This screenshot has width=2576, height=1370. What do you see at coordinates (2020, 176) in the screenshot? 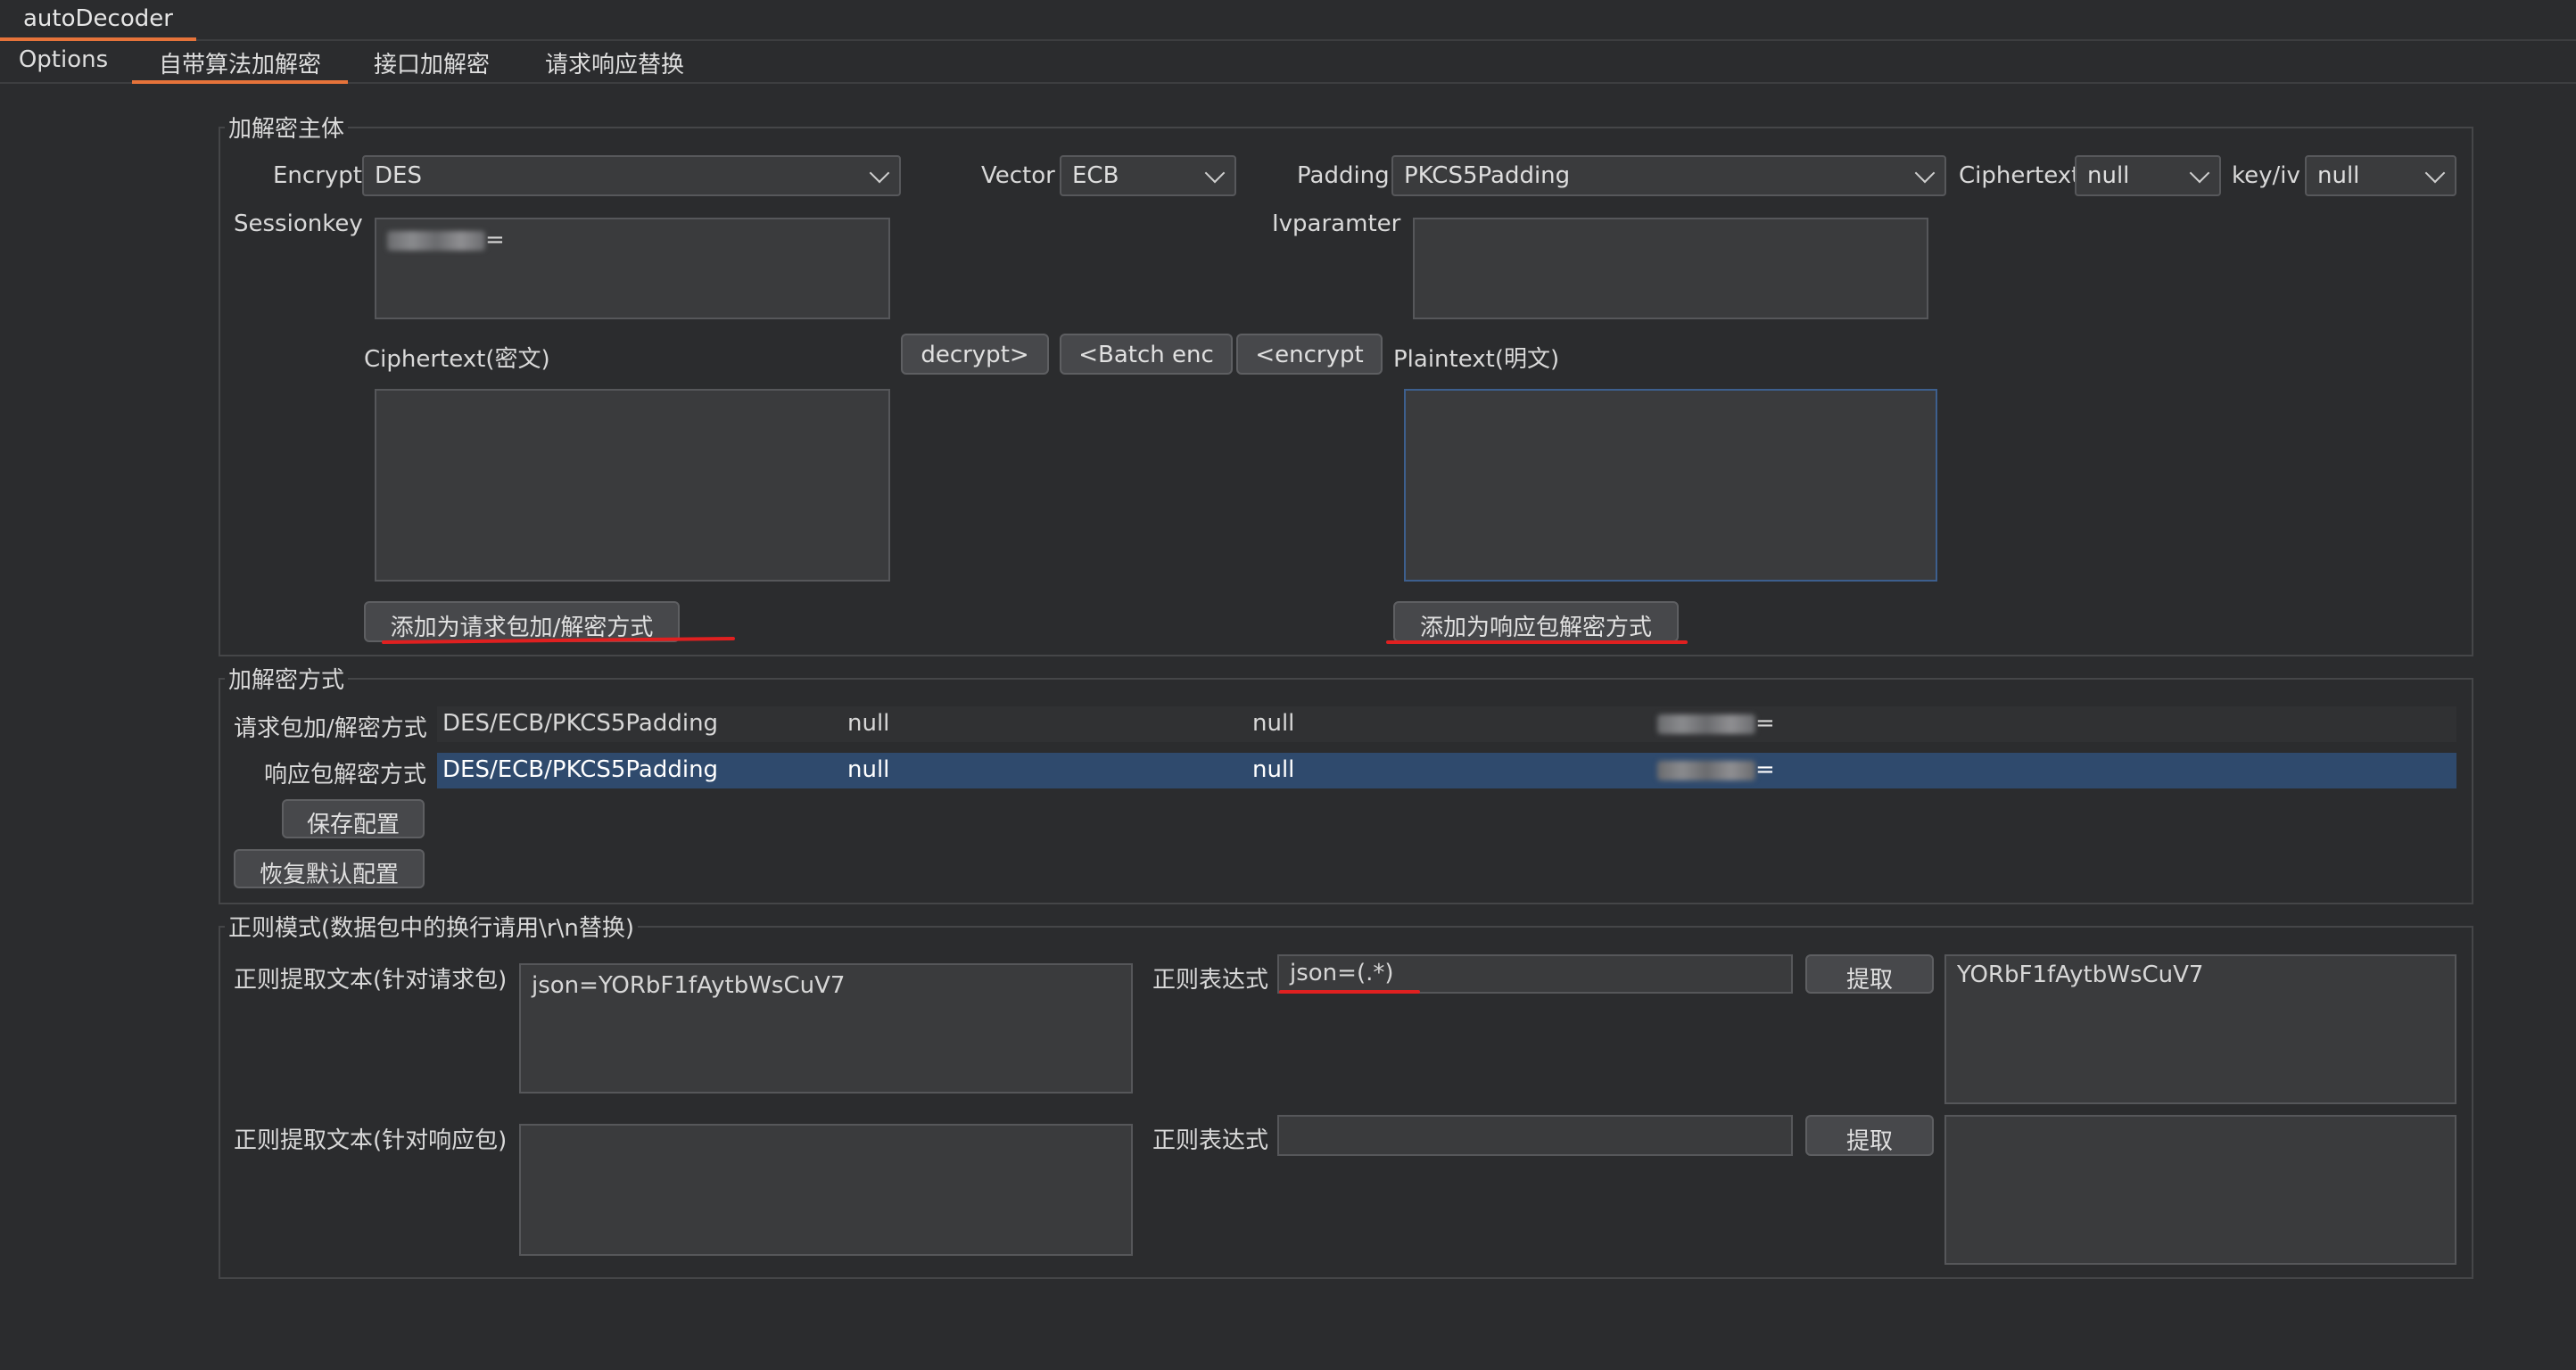
I see `ciphertext-format-label: Ciphertext` at bounding box center [2020, 176].